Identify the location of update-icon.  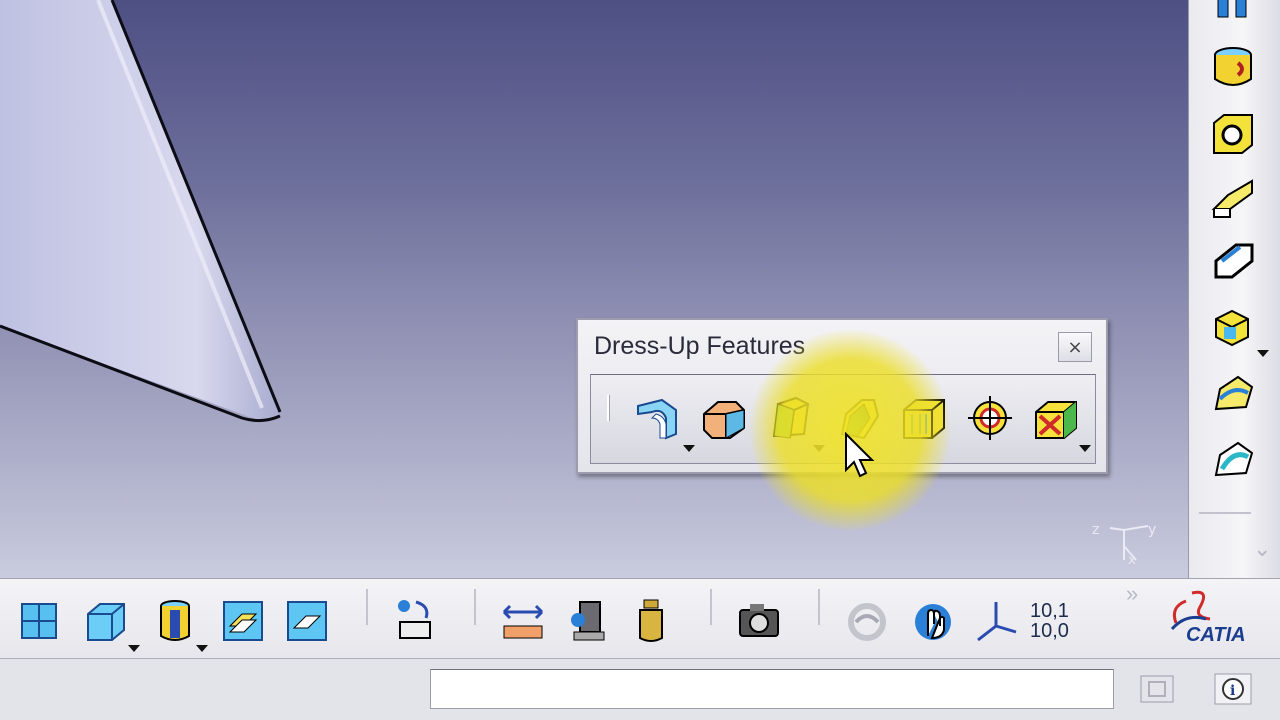
(867, 621).